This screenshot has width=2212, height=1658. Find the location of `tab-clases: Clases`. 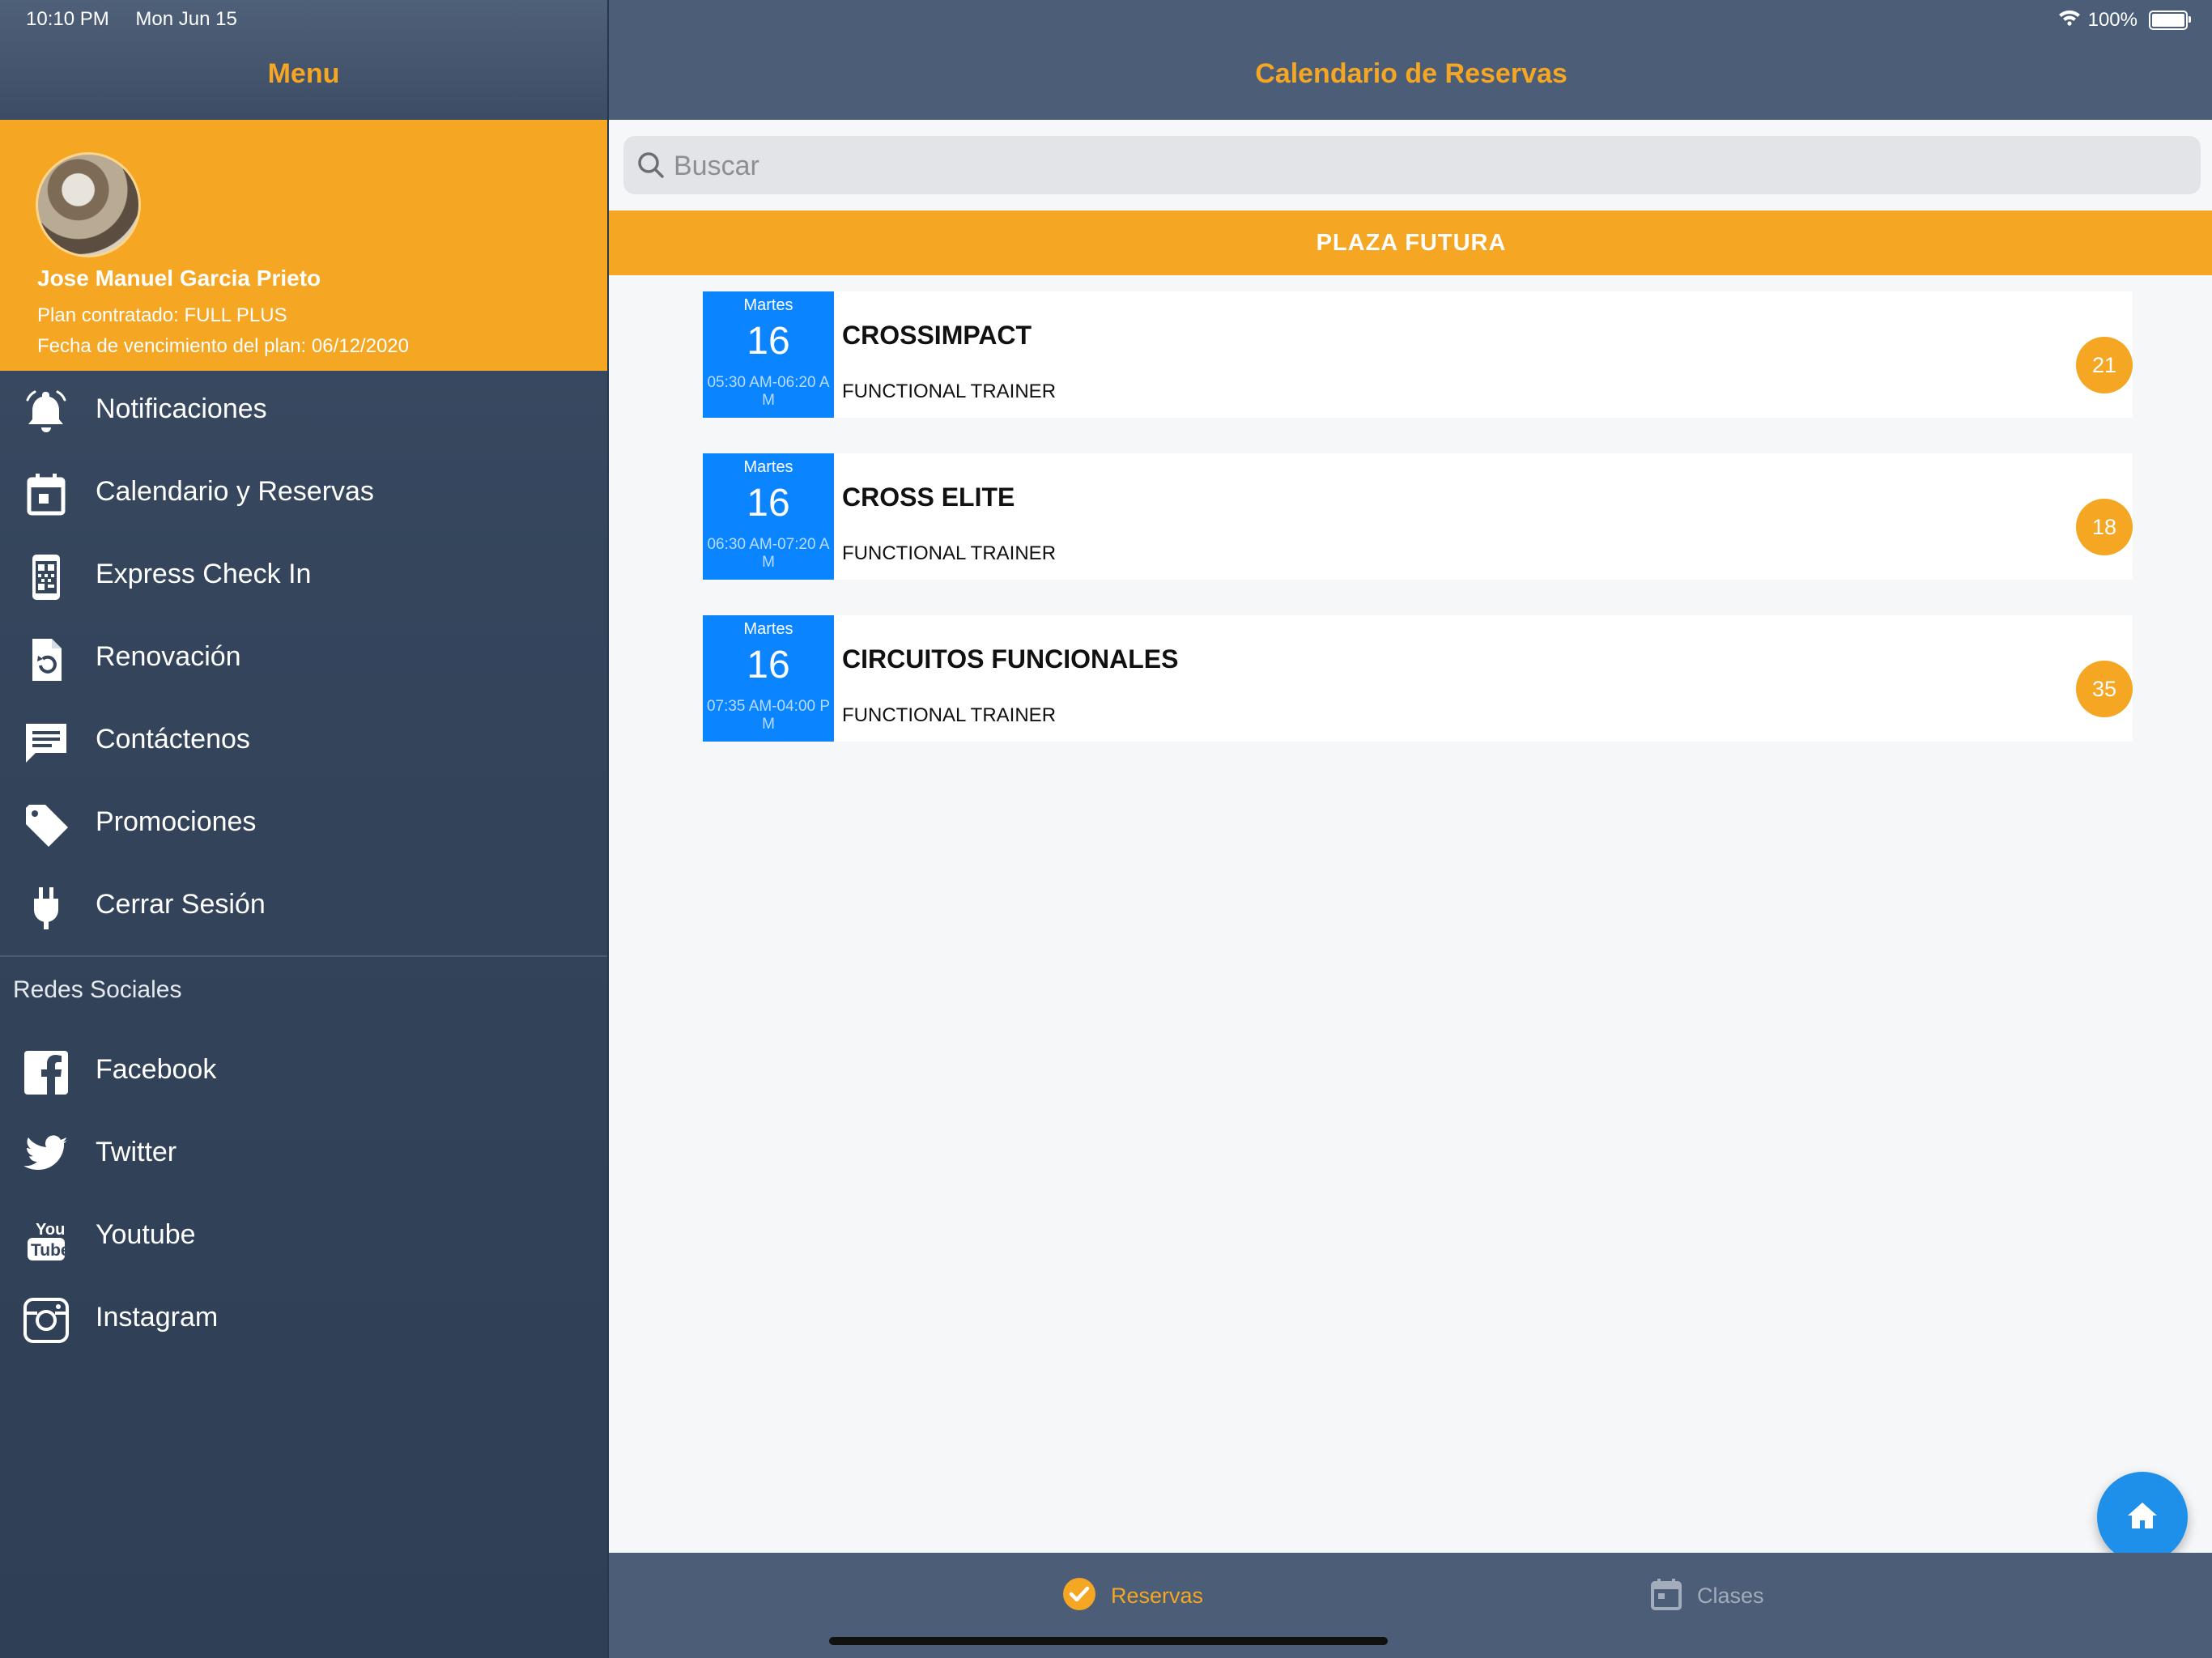

tab-clases: Clases is located at coordinates (1707, 1595).